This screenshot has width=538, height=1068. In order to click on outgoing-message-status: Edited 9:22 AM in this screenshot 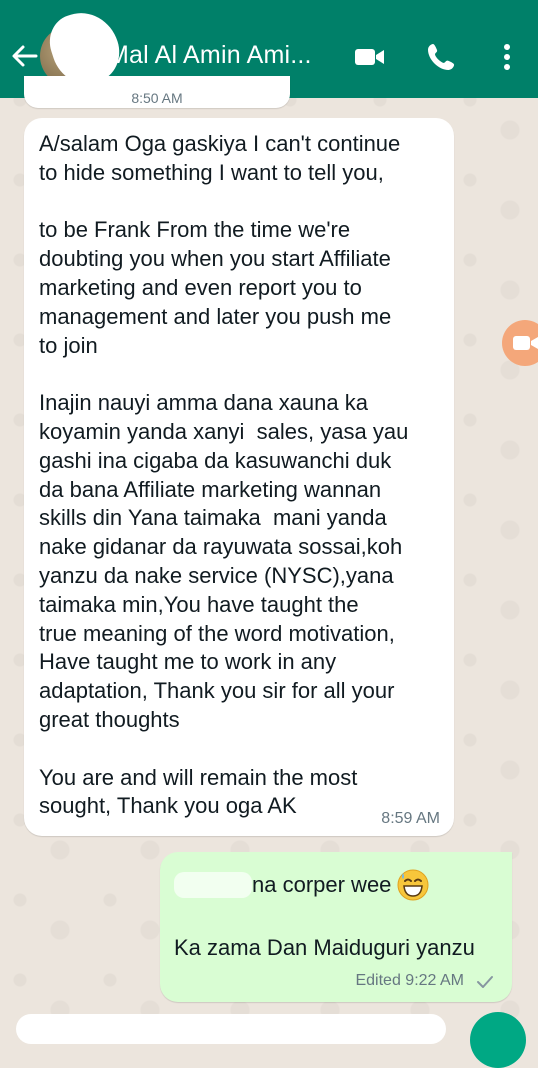, I will do `click(409, 980)`.